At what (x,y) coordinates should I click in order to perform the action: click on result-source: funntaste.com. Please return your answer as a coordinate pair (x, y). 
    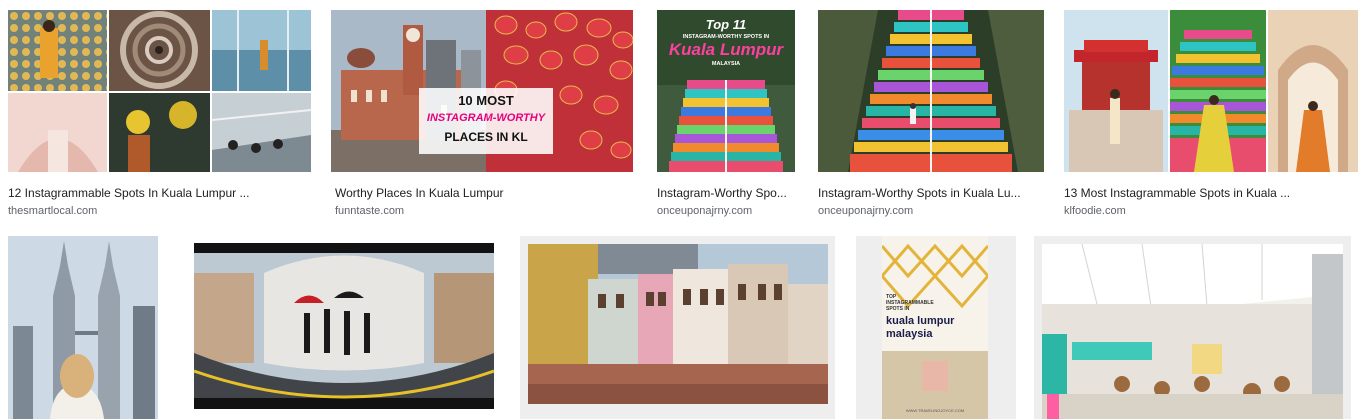
    Looking at the image, I should click on (369, 211).